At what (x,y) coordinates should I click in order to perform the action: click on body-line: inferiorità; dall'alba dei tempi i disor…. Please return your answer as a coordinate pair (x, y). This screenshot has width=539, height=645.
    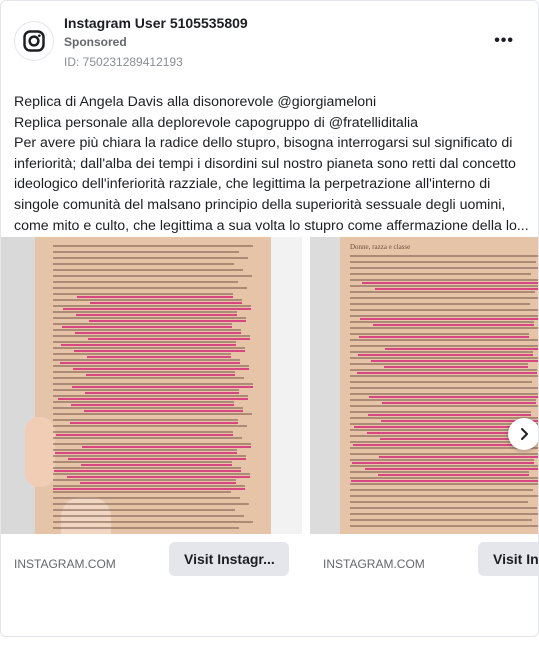
    Looking at the image, I should click on (265, 163).